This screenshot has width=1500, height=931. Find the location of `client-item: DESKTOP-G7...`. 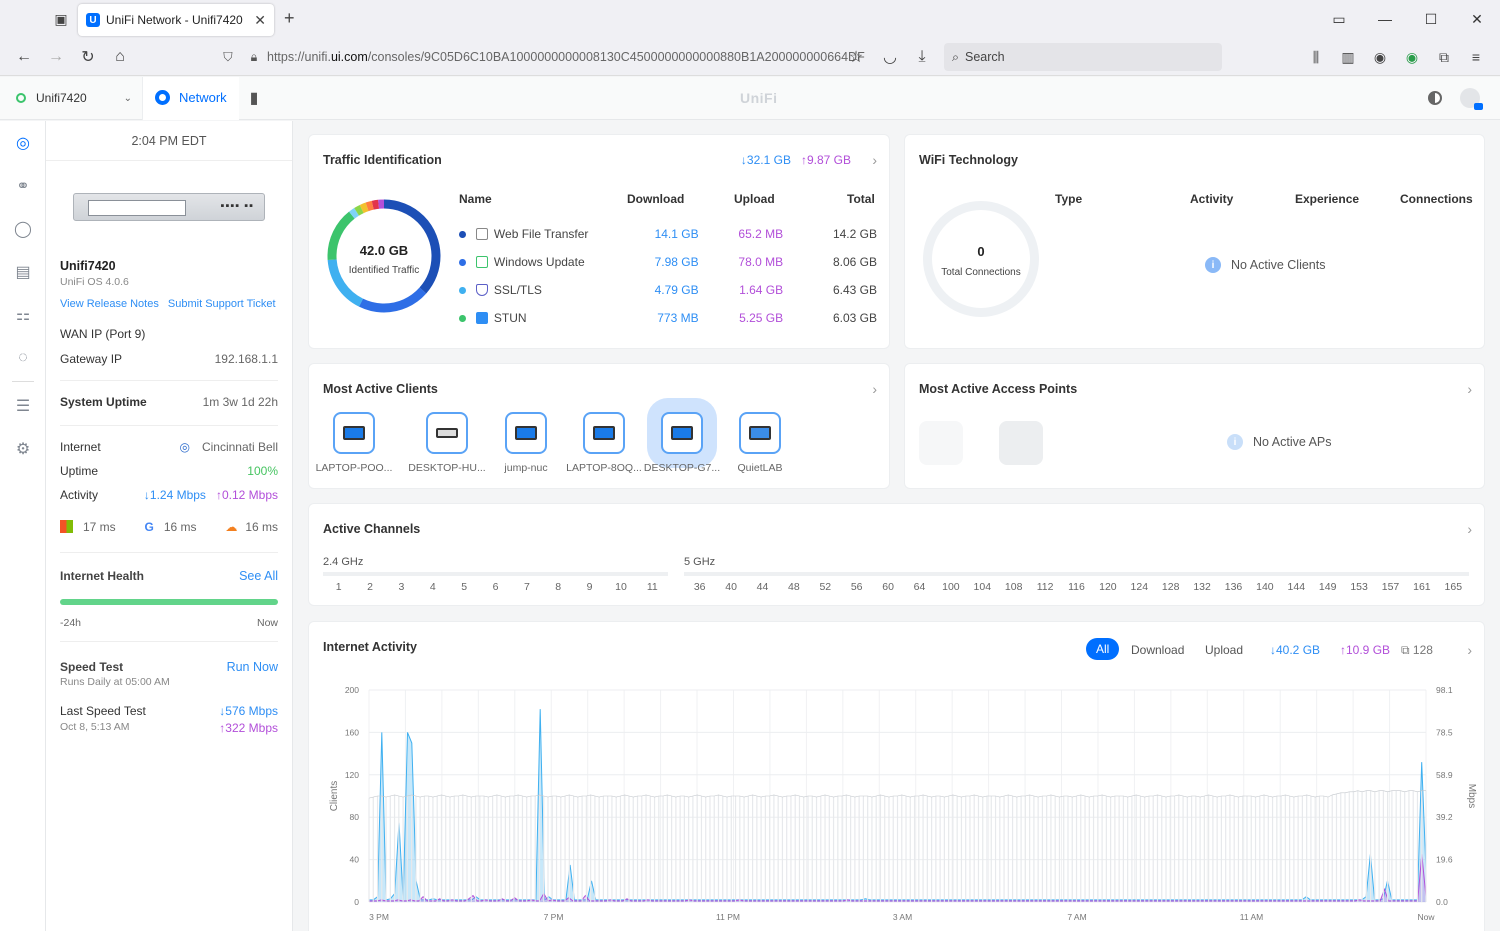

client-item: DESKTOP-G7... is located at coordinates (682, 443).